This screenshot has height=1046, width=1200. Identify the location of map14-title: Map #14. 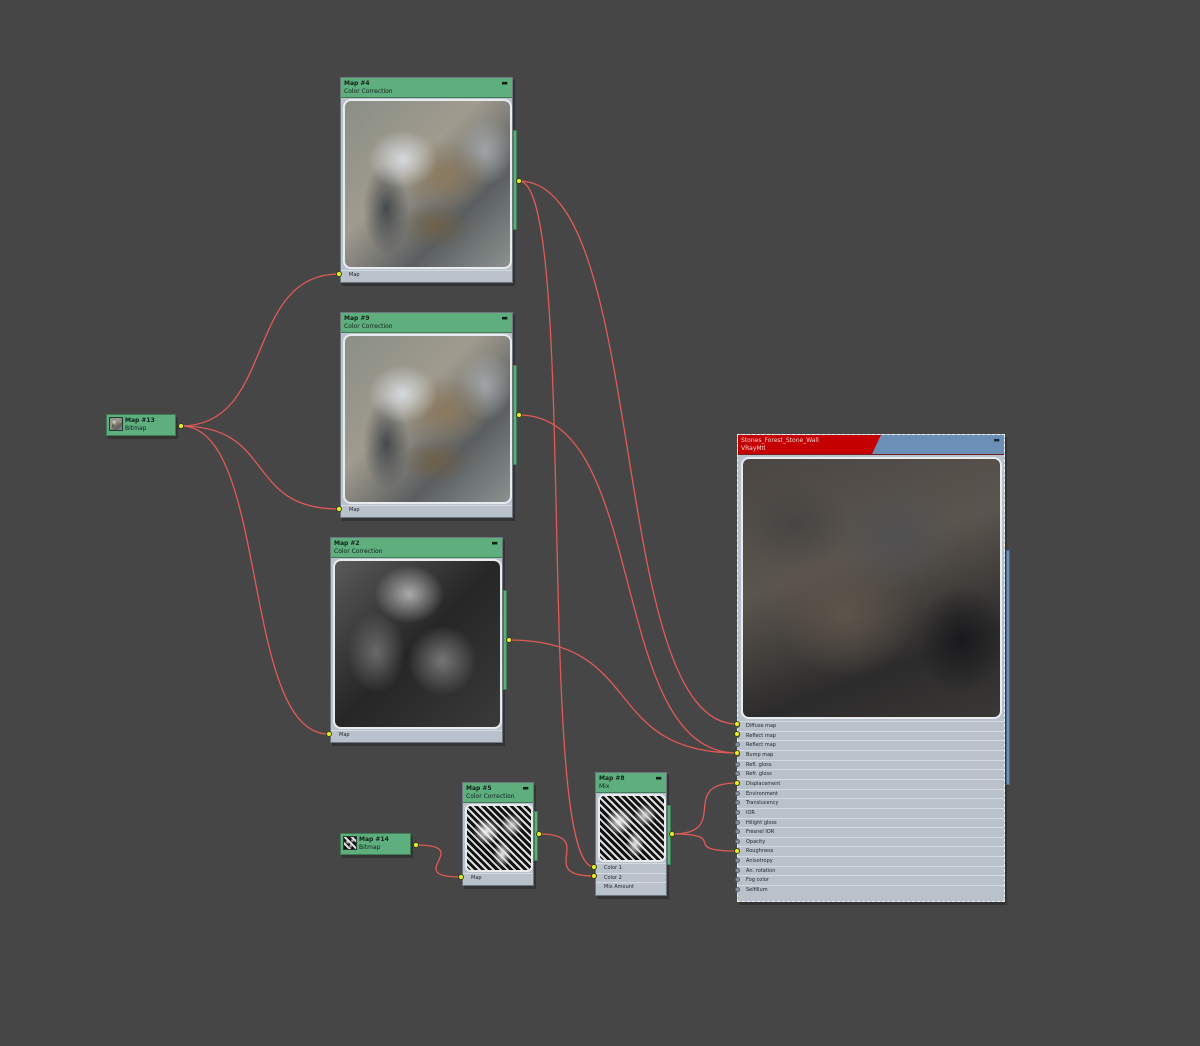
(374, 839).